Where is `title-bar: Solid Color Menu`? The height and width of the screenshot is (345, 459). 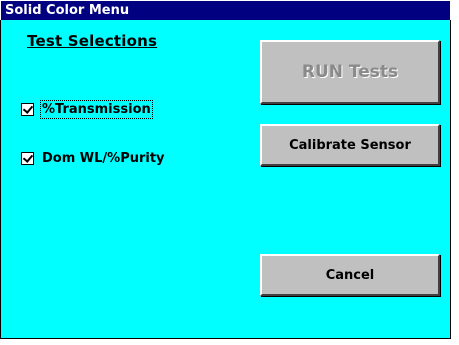
title-bar: Solid Color Menu is located at coordinates (225, 10).